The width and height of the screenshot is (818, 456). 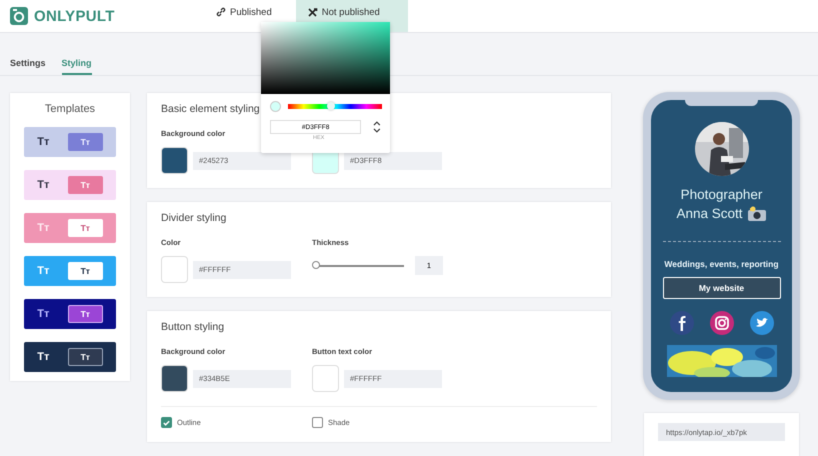 I want to click on logo-text: ONLYPULT, so click(x=74, y=16).